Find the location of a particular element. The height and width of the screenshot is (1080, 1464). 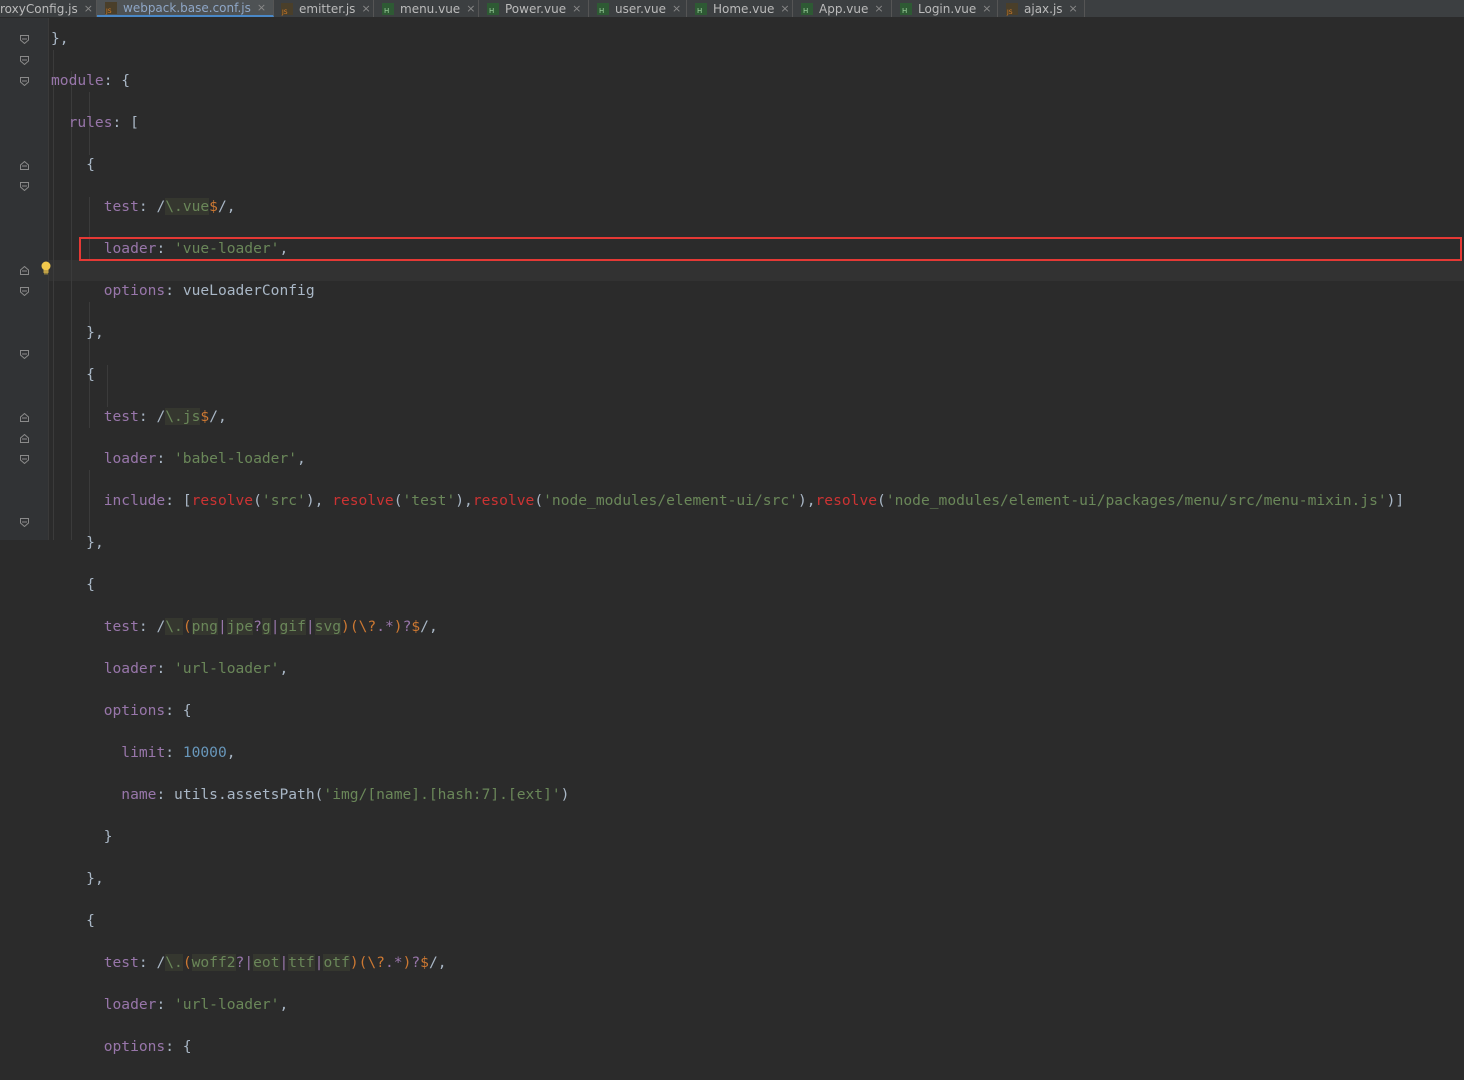

tab-user-vue: user.vue × is located at coordinates (638, 8).